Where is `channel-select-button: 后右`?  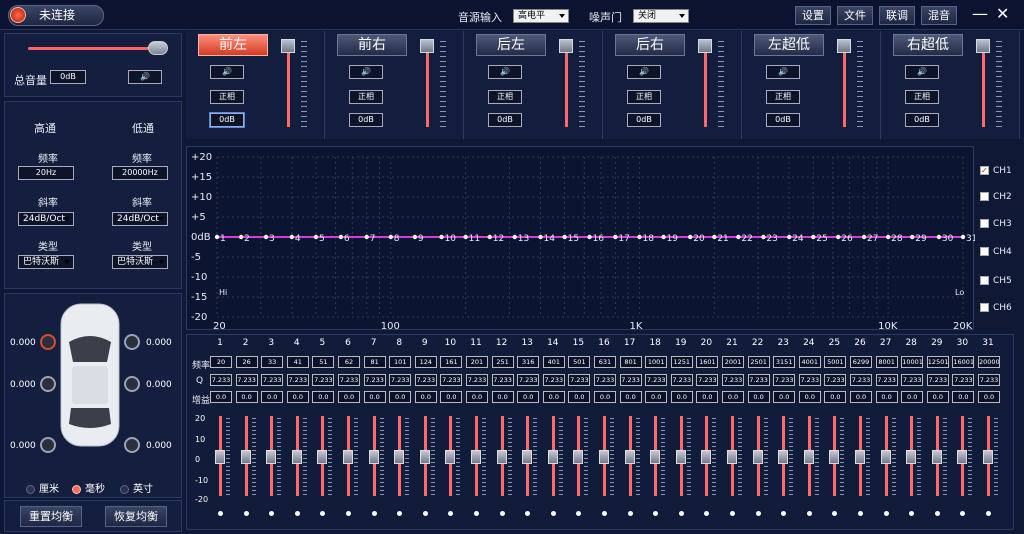 channel-select-button: 后右 is located at coordinates (650, 45).